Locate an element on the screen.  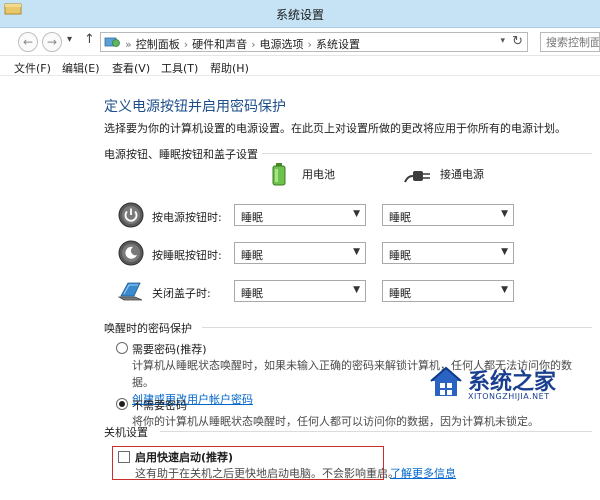
watermark: 系统之家 XITONGZHIJIA.NET is located at coordinates (510, 385).